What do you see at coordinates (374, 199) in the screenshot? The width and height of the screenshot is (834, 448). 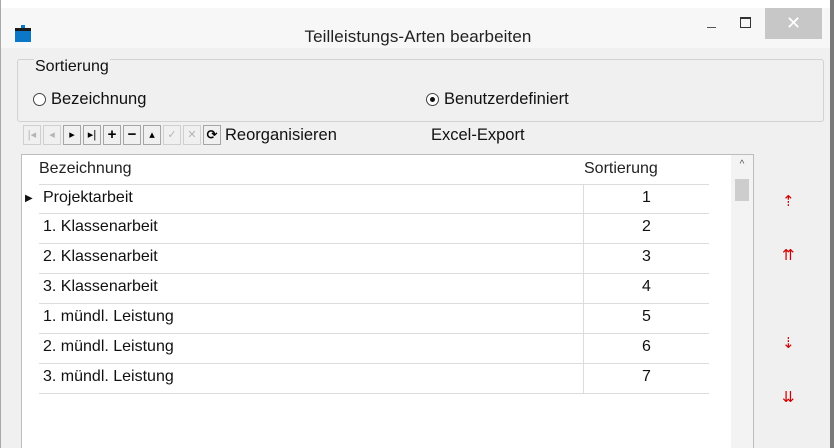 I see `table-row: Projektarbeit 1` at bounding box center [374, 199].